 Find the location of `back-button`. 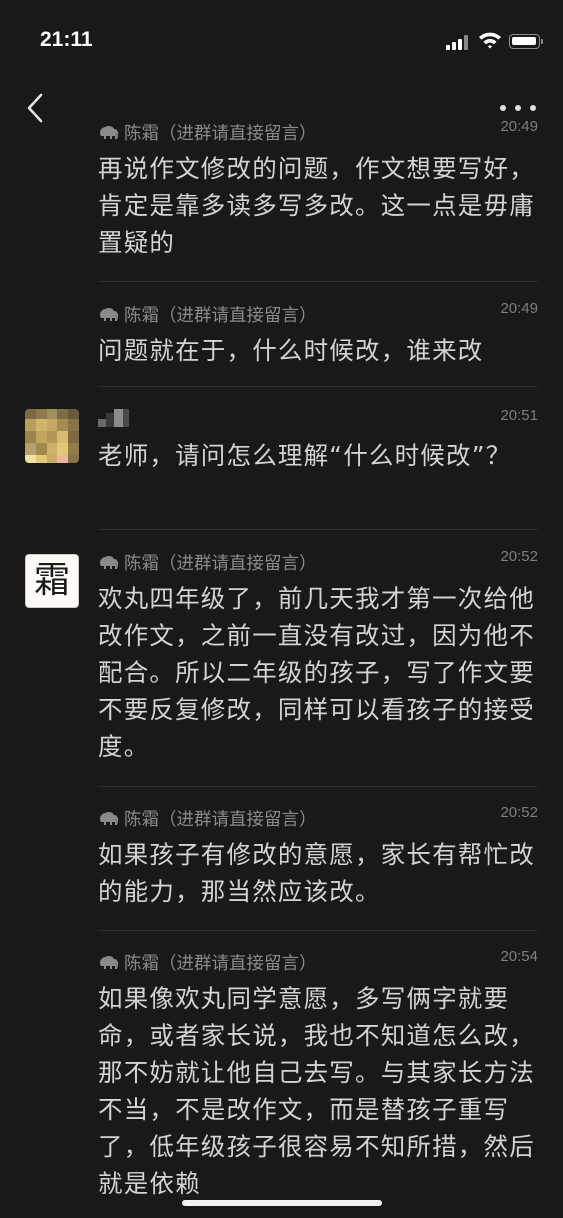

back-button is located at coordinates (36, 108).